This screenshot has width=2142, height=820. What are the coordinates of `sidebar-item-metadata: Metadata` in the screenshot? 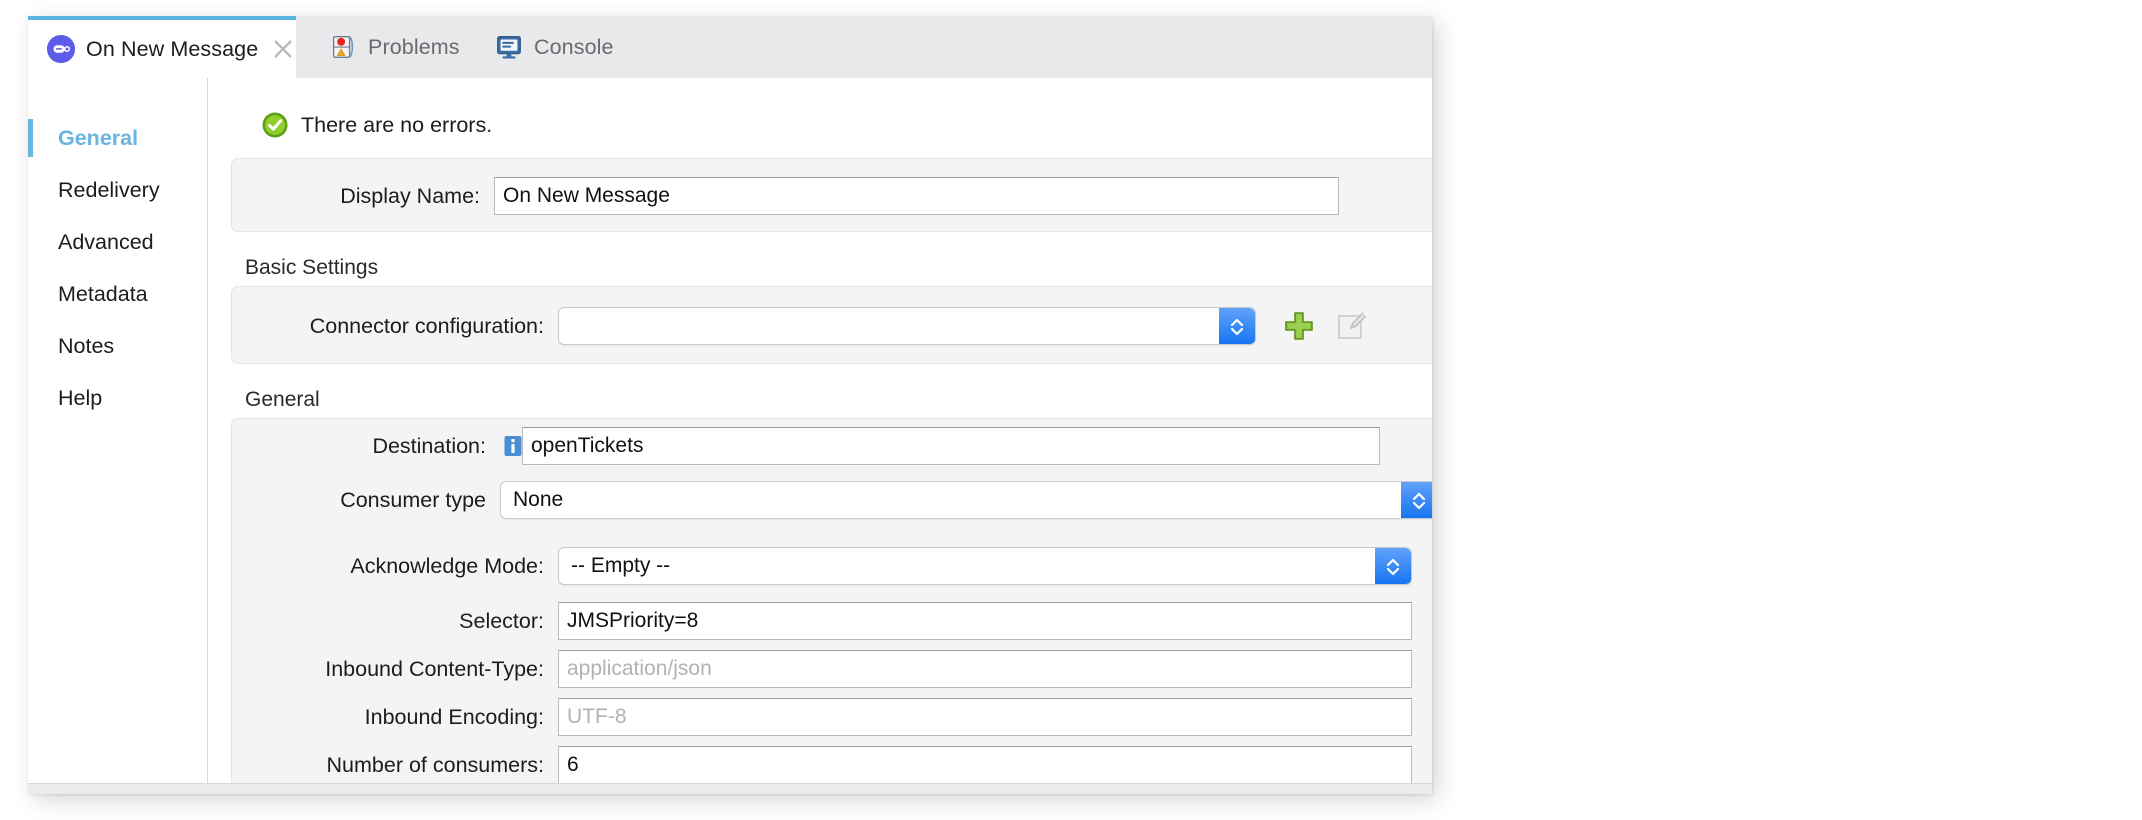 It's located at (117, 294).